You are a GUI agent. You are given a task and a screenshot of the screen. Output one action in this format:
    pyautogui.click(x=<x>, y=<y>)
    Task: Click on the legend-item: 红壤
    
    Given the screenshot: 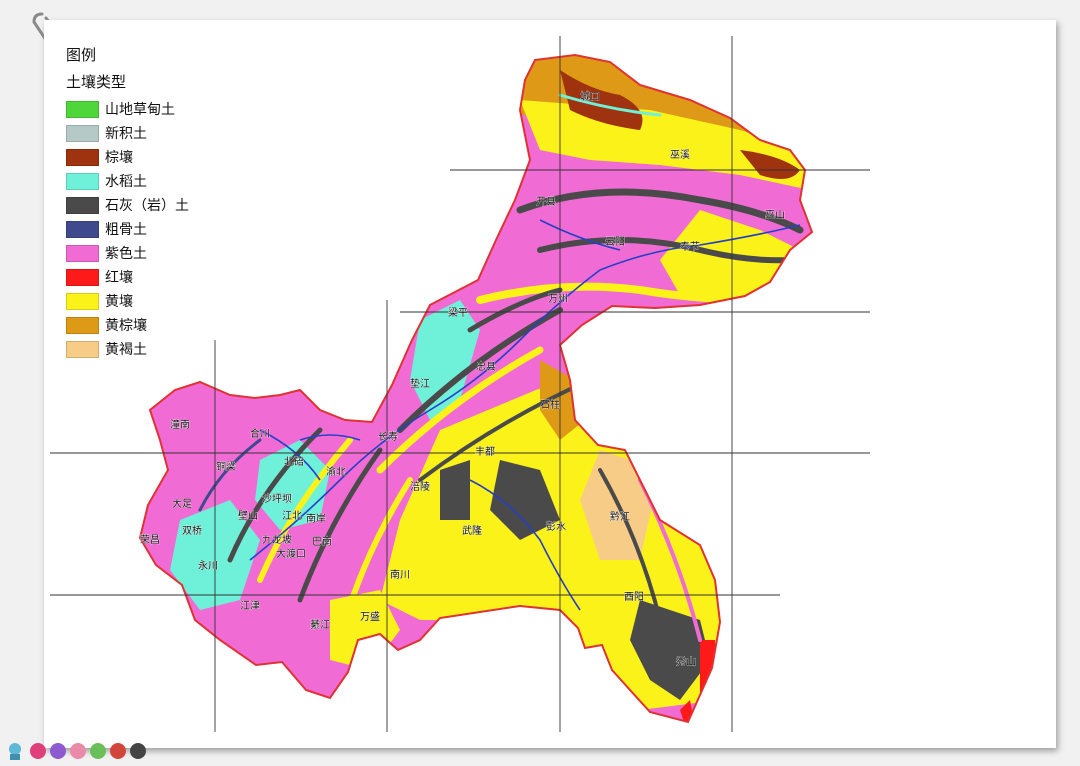 What is the action you would take?
    pyautogui.click(x=127, y=277)
    